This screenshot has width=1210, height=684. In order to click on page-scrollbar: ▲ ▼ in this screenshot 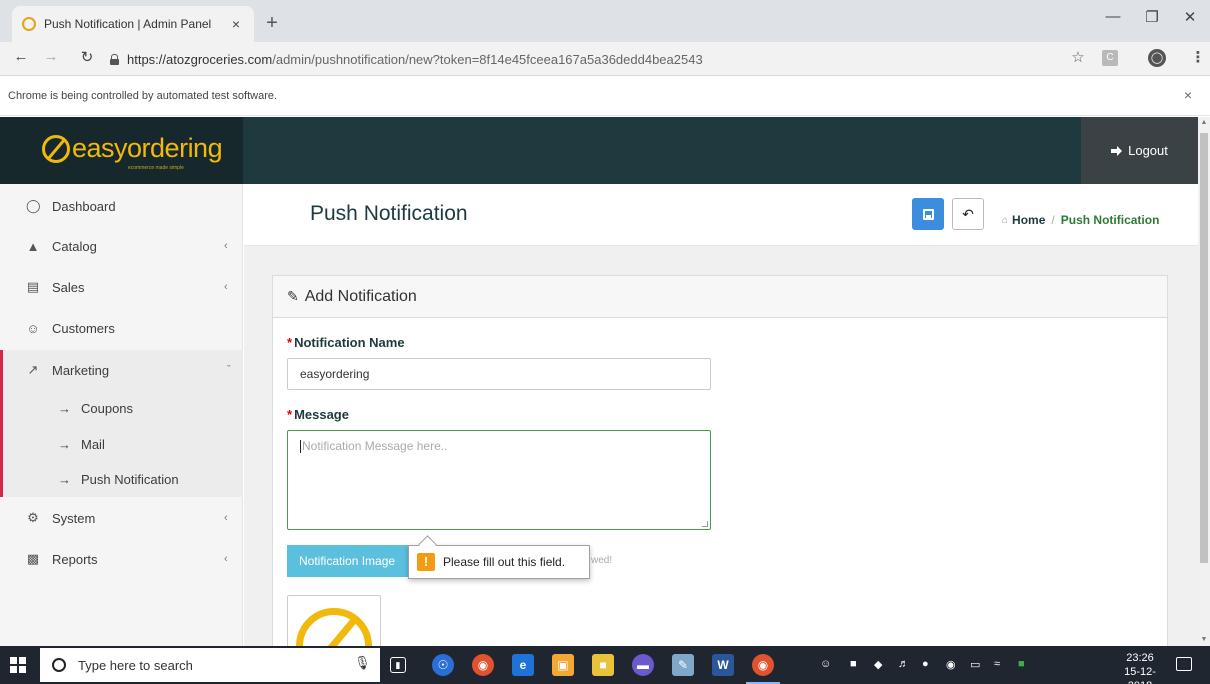, I will do `click(1204, 381)`.